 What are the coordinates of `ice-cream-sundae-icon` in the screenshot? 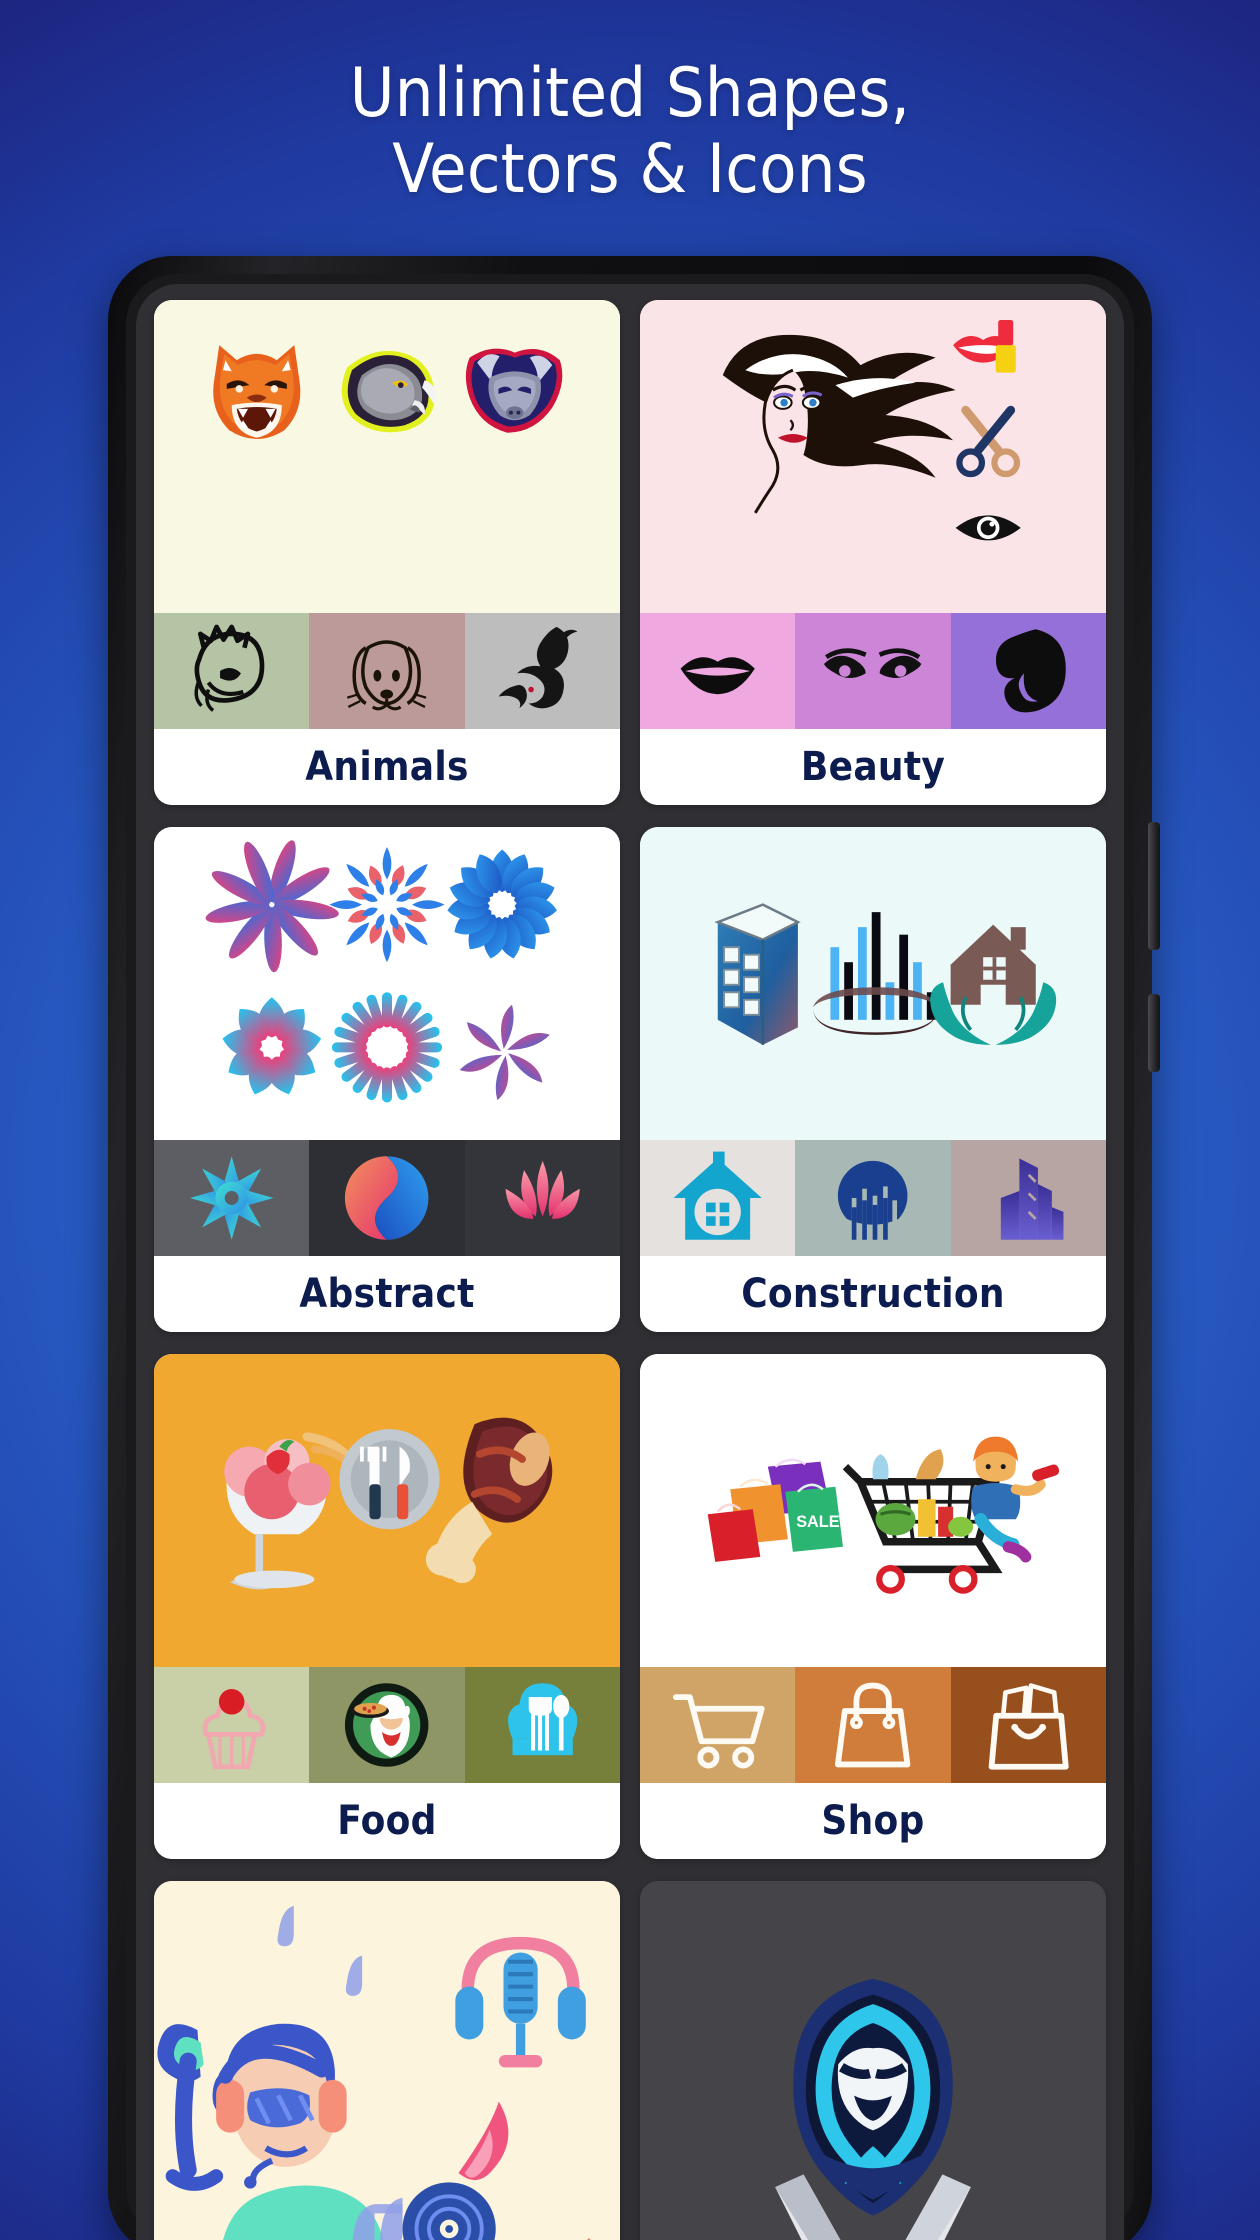 It's located at (290, 1511).